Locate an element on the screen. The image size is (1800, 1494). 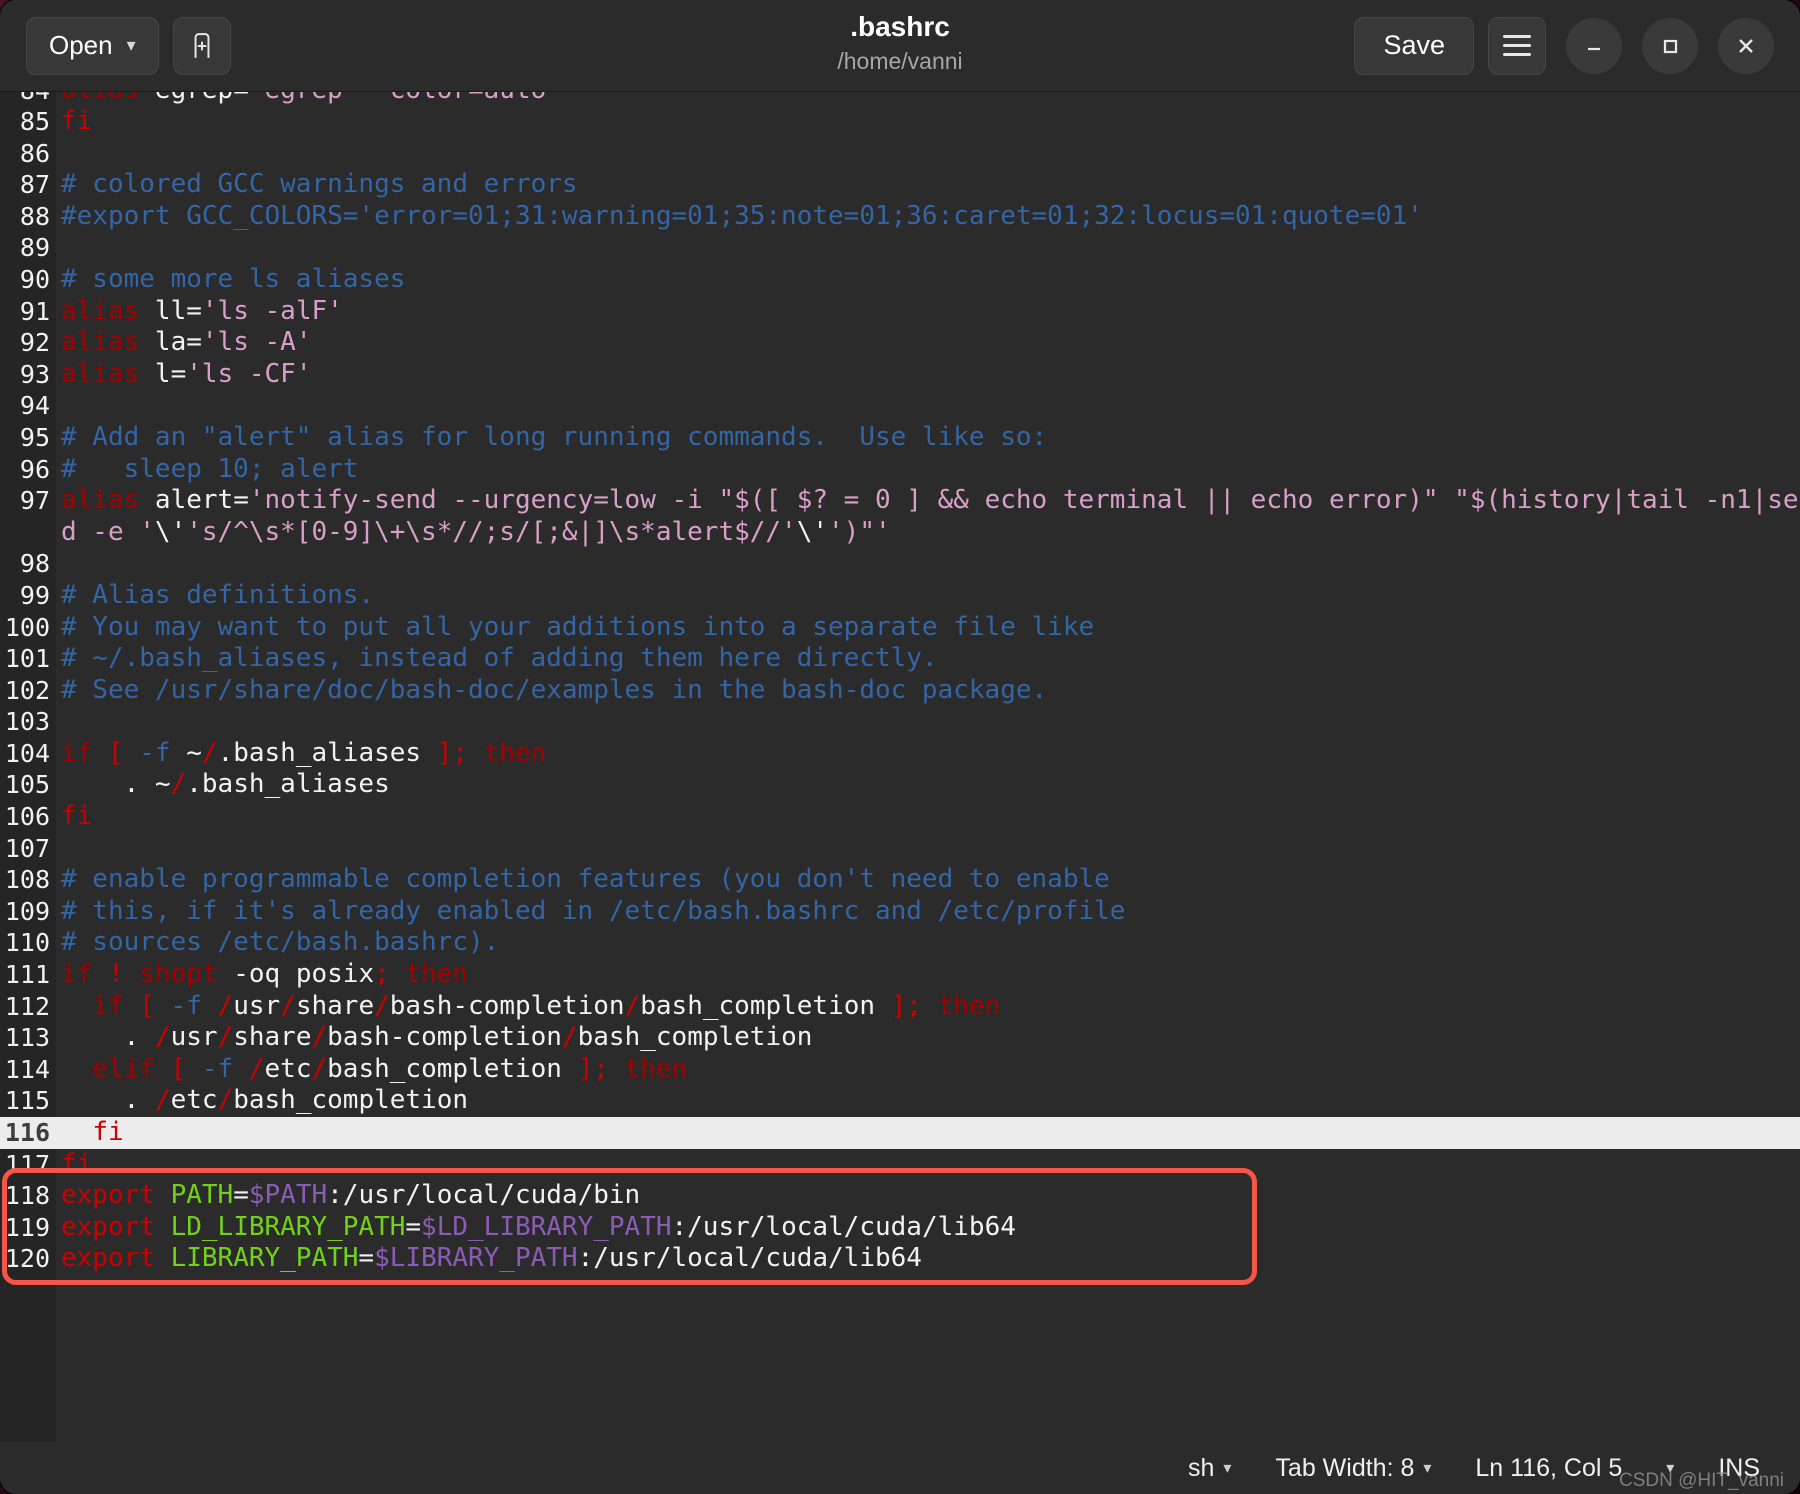
code-line: 118 export PATH=$PATH:/usr/local/cuda/bin is located at coordinates (900, 1196).